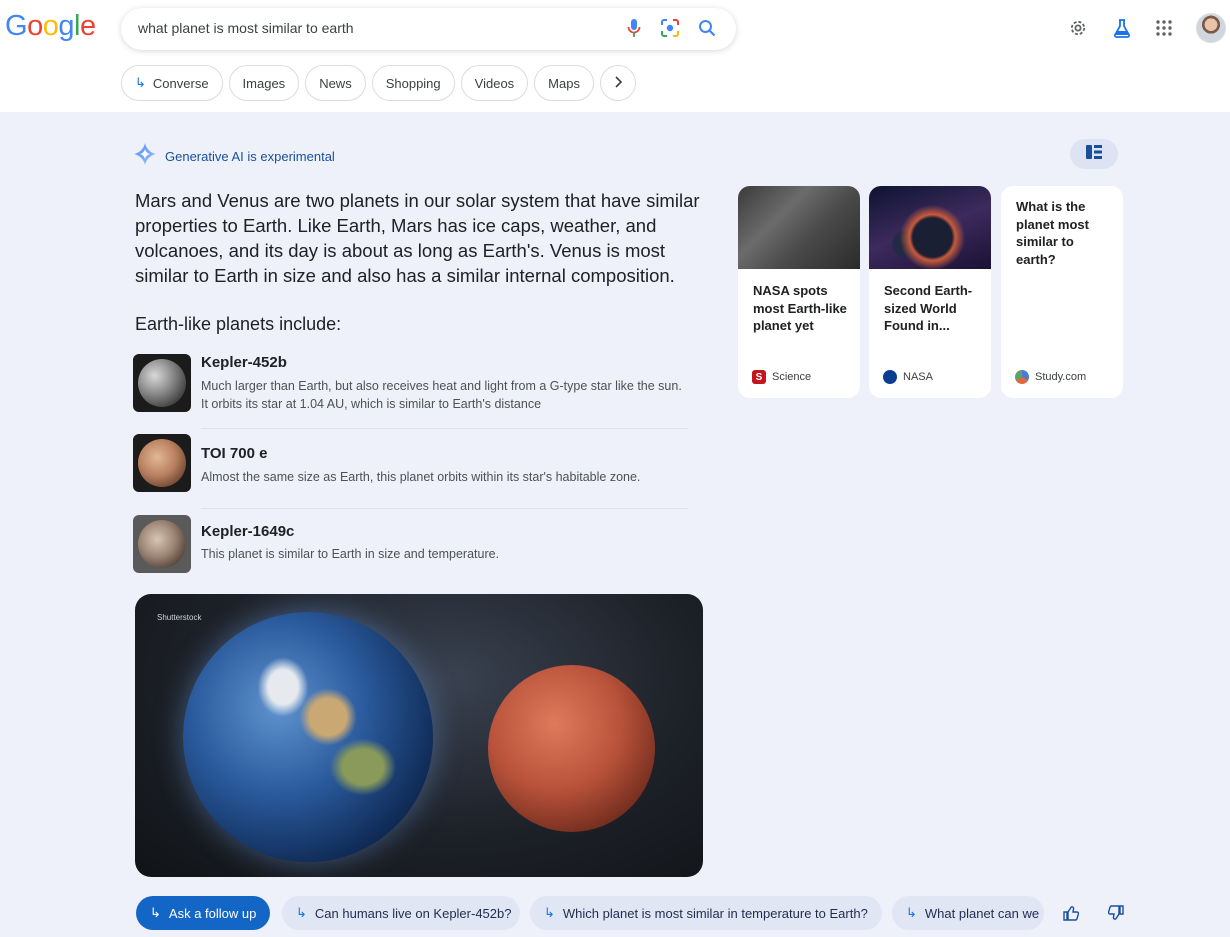 The width and height of the screenshot is (1230, 937). I want to click on chip-label: Images, so click(264, 83).